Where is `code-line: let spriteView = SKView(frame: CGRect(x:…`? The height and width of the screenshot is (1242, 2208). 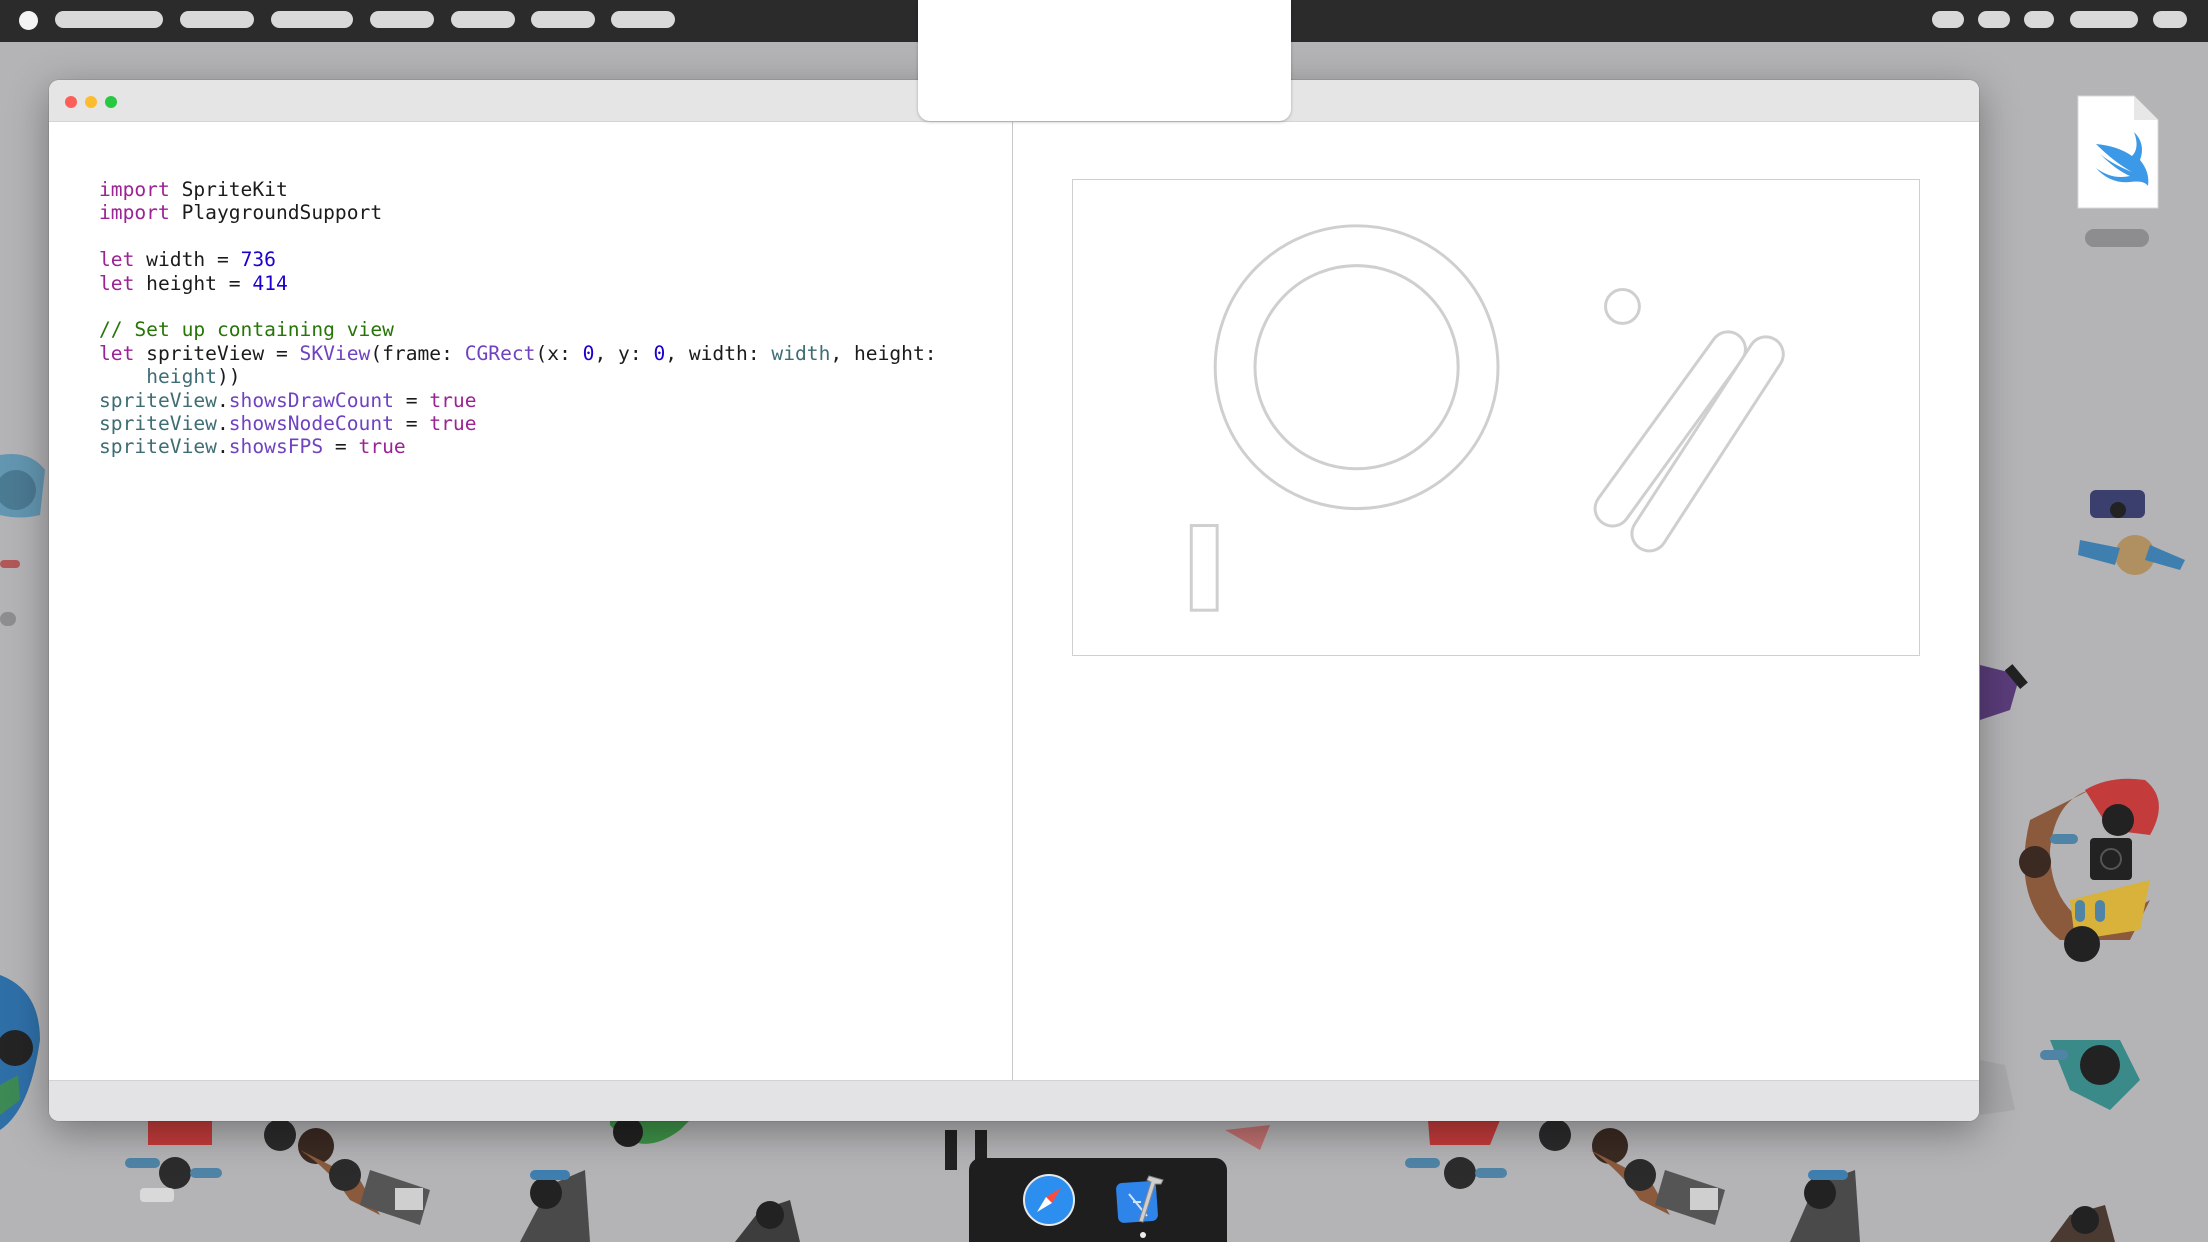 code-line: let spriteView = SKView(frame: CGRect(x:… is located at coordinates (518, 353).